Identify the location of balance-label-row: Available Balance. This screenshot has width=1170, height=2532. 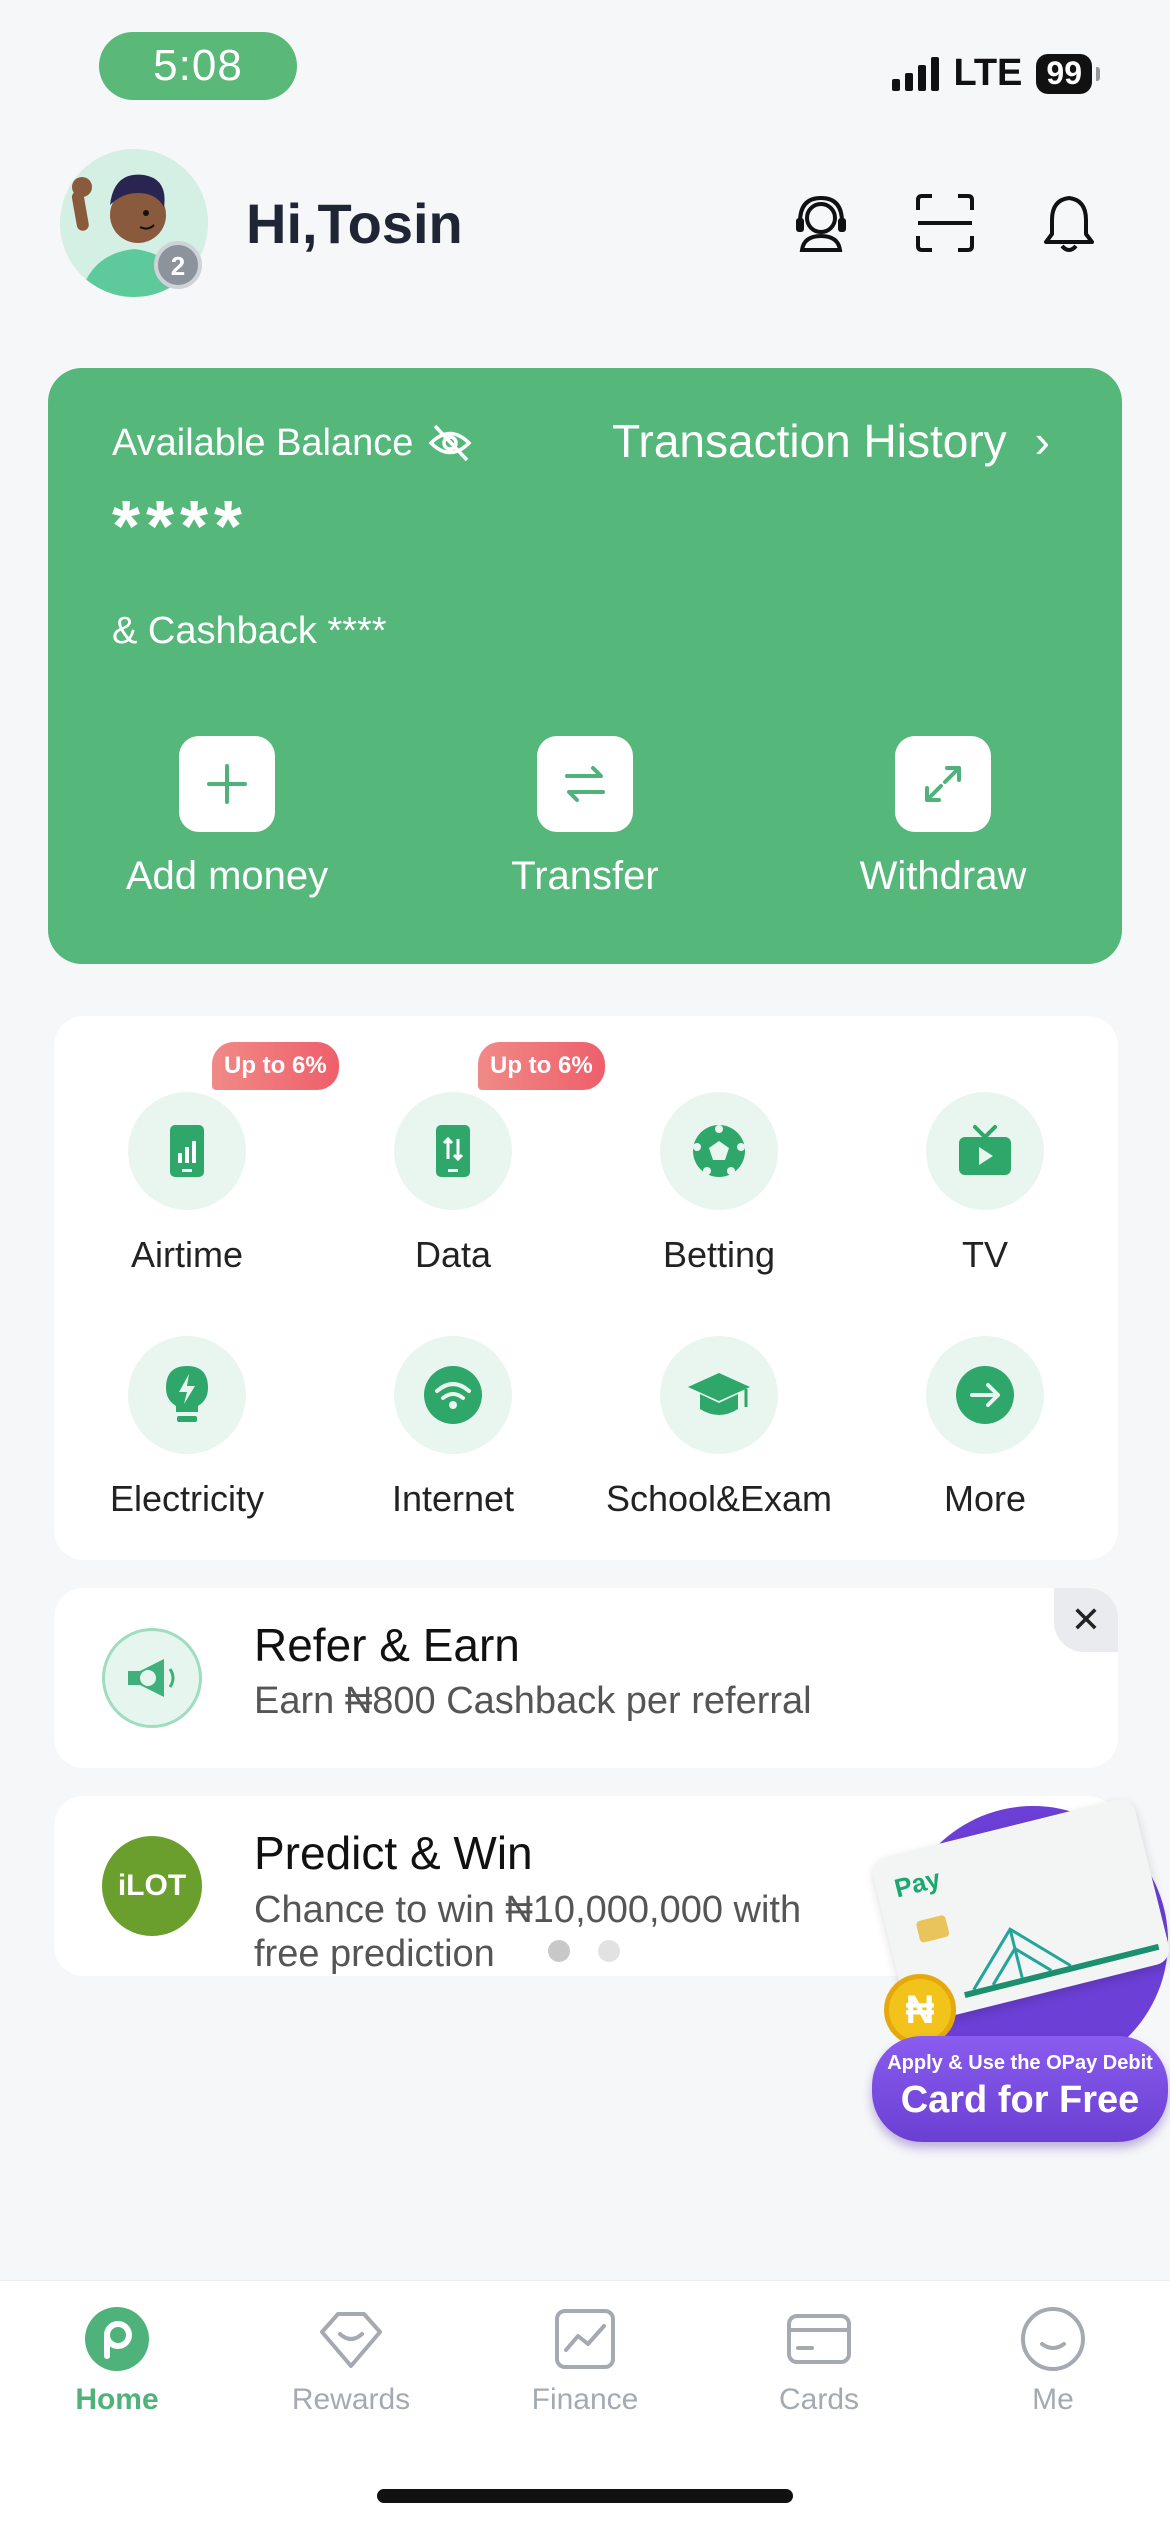
(292, 443).